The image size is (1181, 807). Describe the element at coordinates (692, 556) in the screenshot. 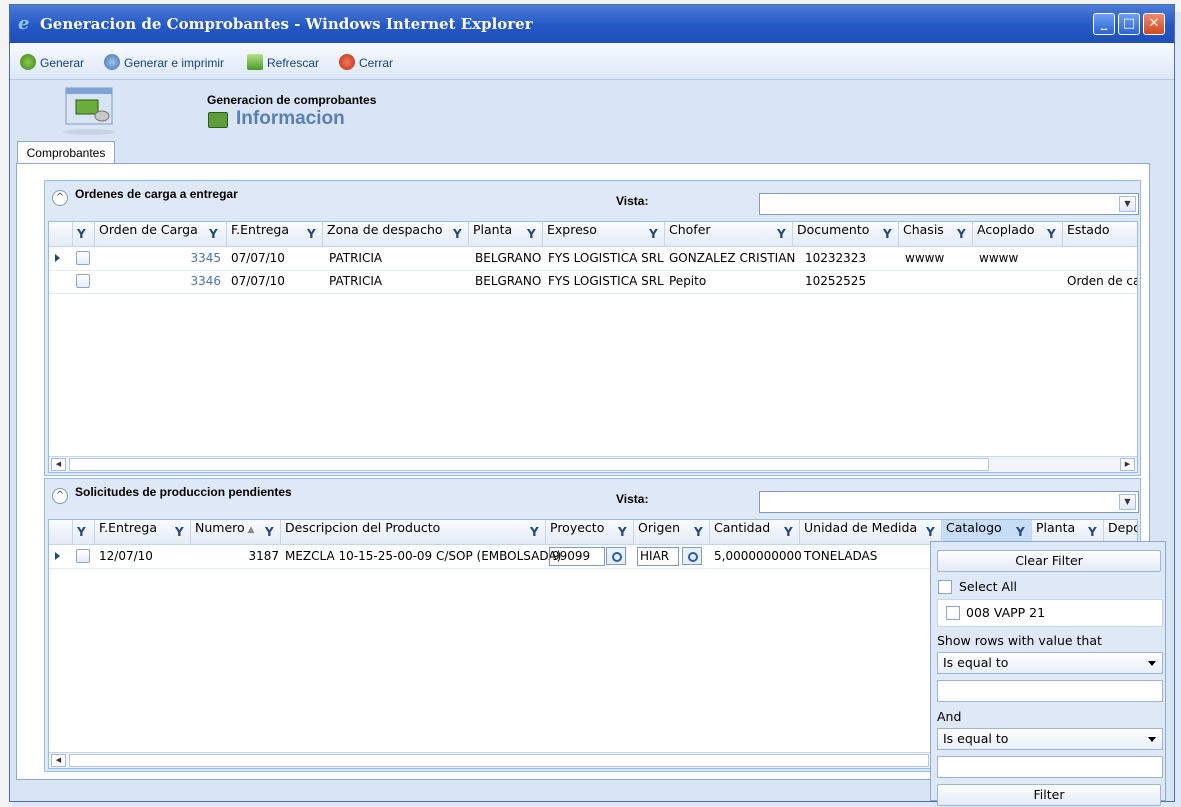

I see `origen-lookup-icon` at that location.